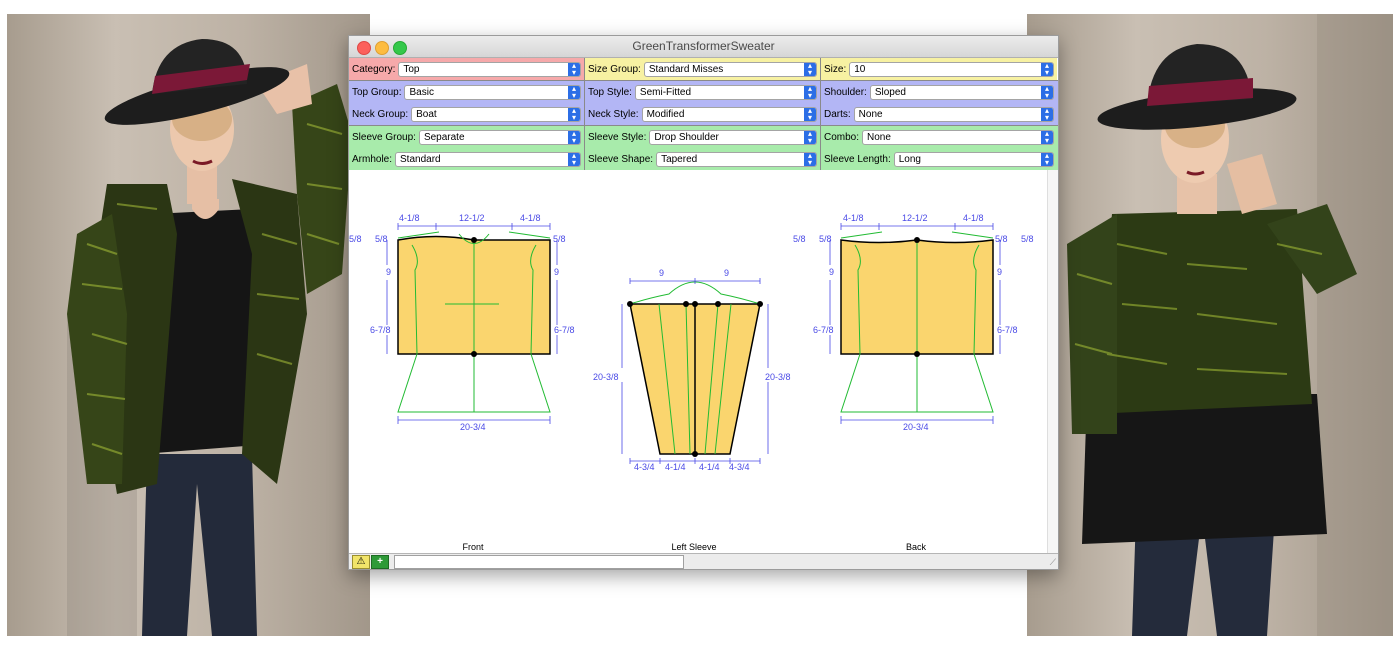 The width and height of the screenshot is (1400, 650). Describe the element at coordinates (1052, 361) in the screenshot. I see `vertical-scrollbar` at that location.